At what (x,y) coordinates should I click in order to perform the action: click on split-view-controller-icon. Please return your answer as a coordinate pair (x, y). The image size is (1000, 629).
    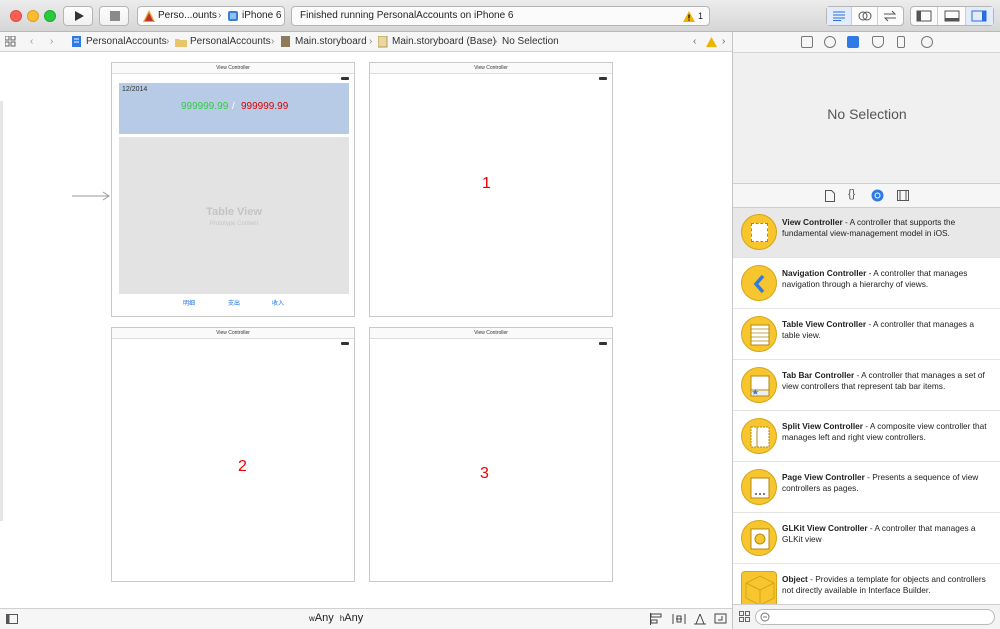
    Looking at the image, I should click on (759, 436).